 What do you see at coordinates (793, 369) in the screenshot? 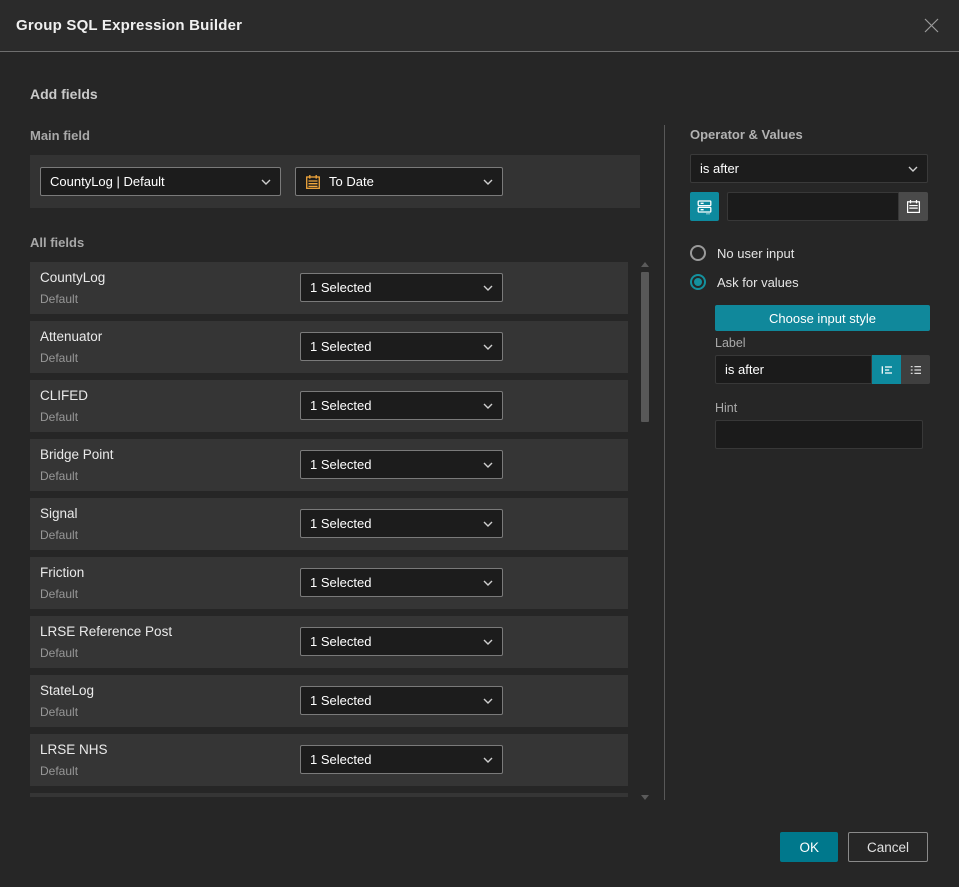
I see `label-input` at bounding box center [793, 369].